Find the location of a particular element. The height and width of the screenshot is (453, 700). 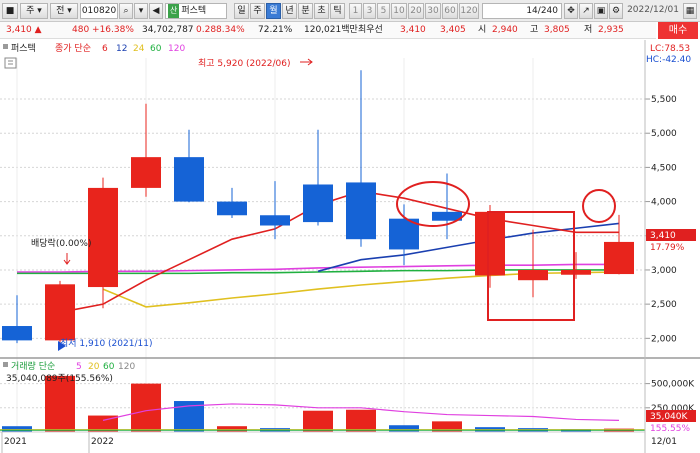

vol-tag-pct: 155.55% is located at coordinates (670, 429).